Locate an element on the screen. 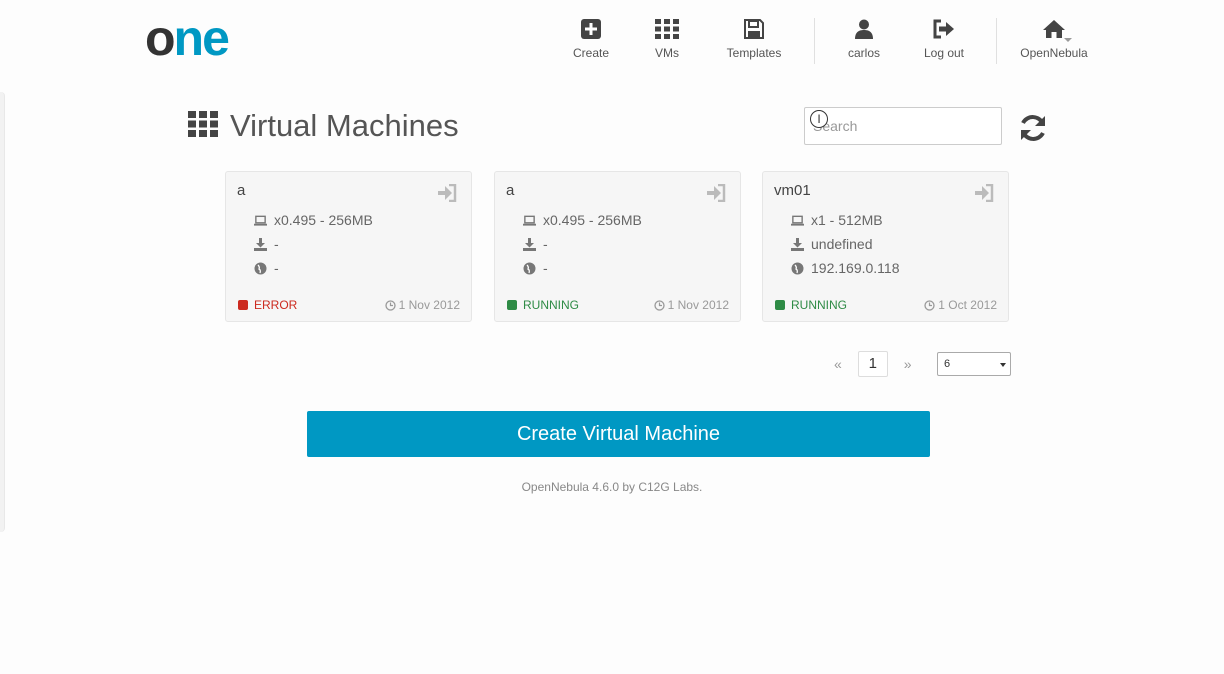  footer-text: OpenNebula 4.6.0 by C12G Labs. is located at coordinates (612, 487).